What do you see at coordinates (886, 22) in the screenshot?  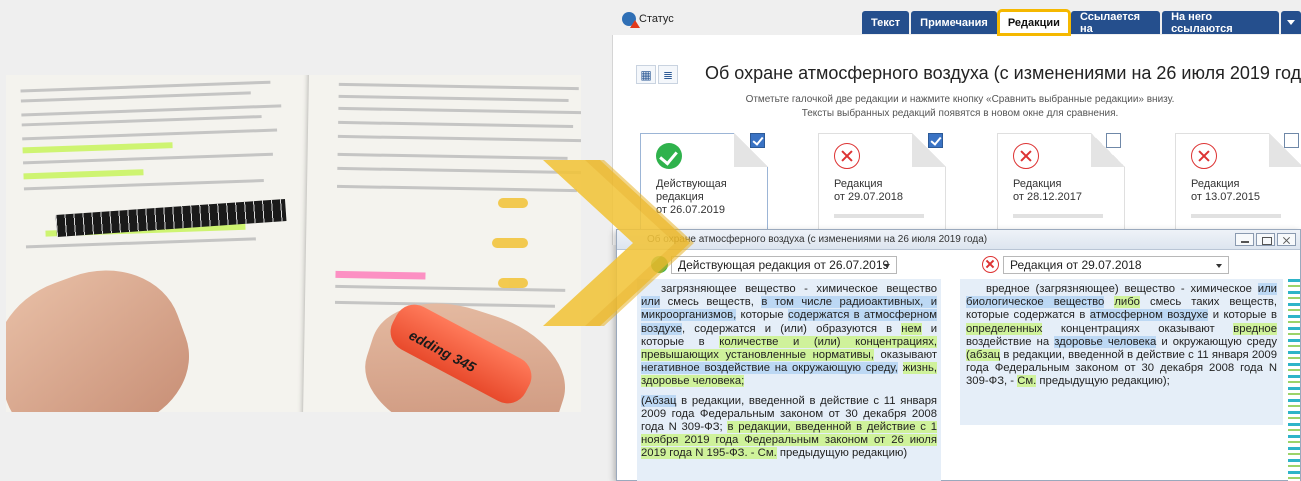 I see `tab-text: Текст` at bounding box center [886, 22].